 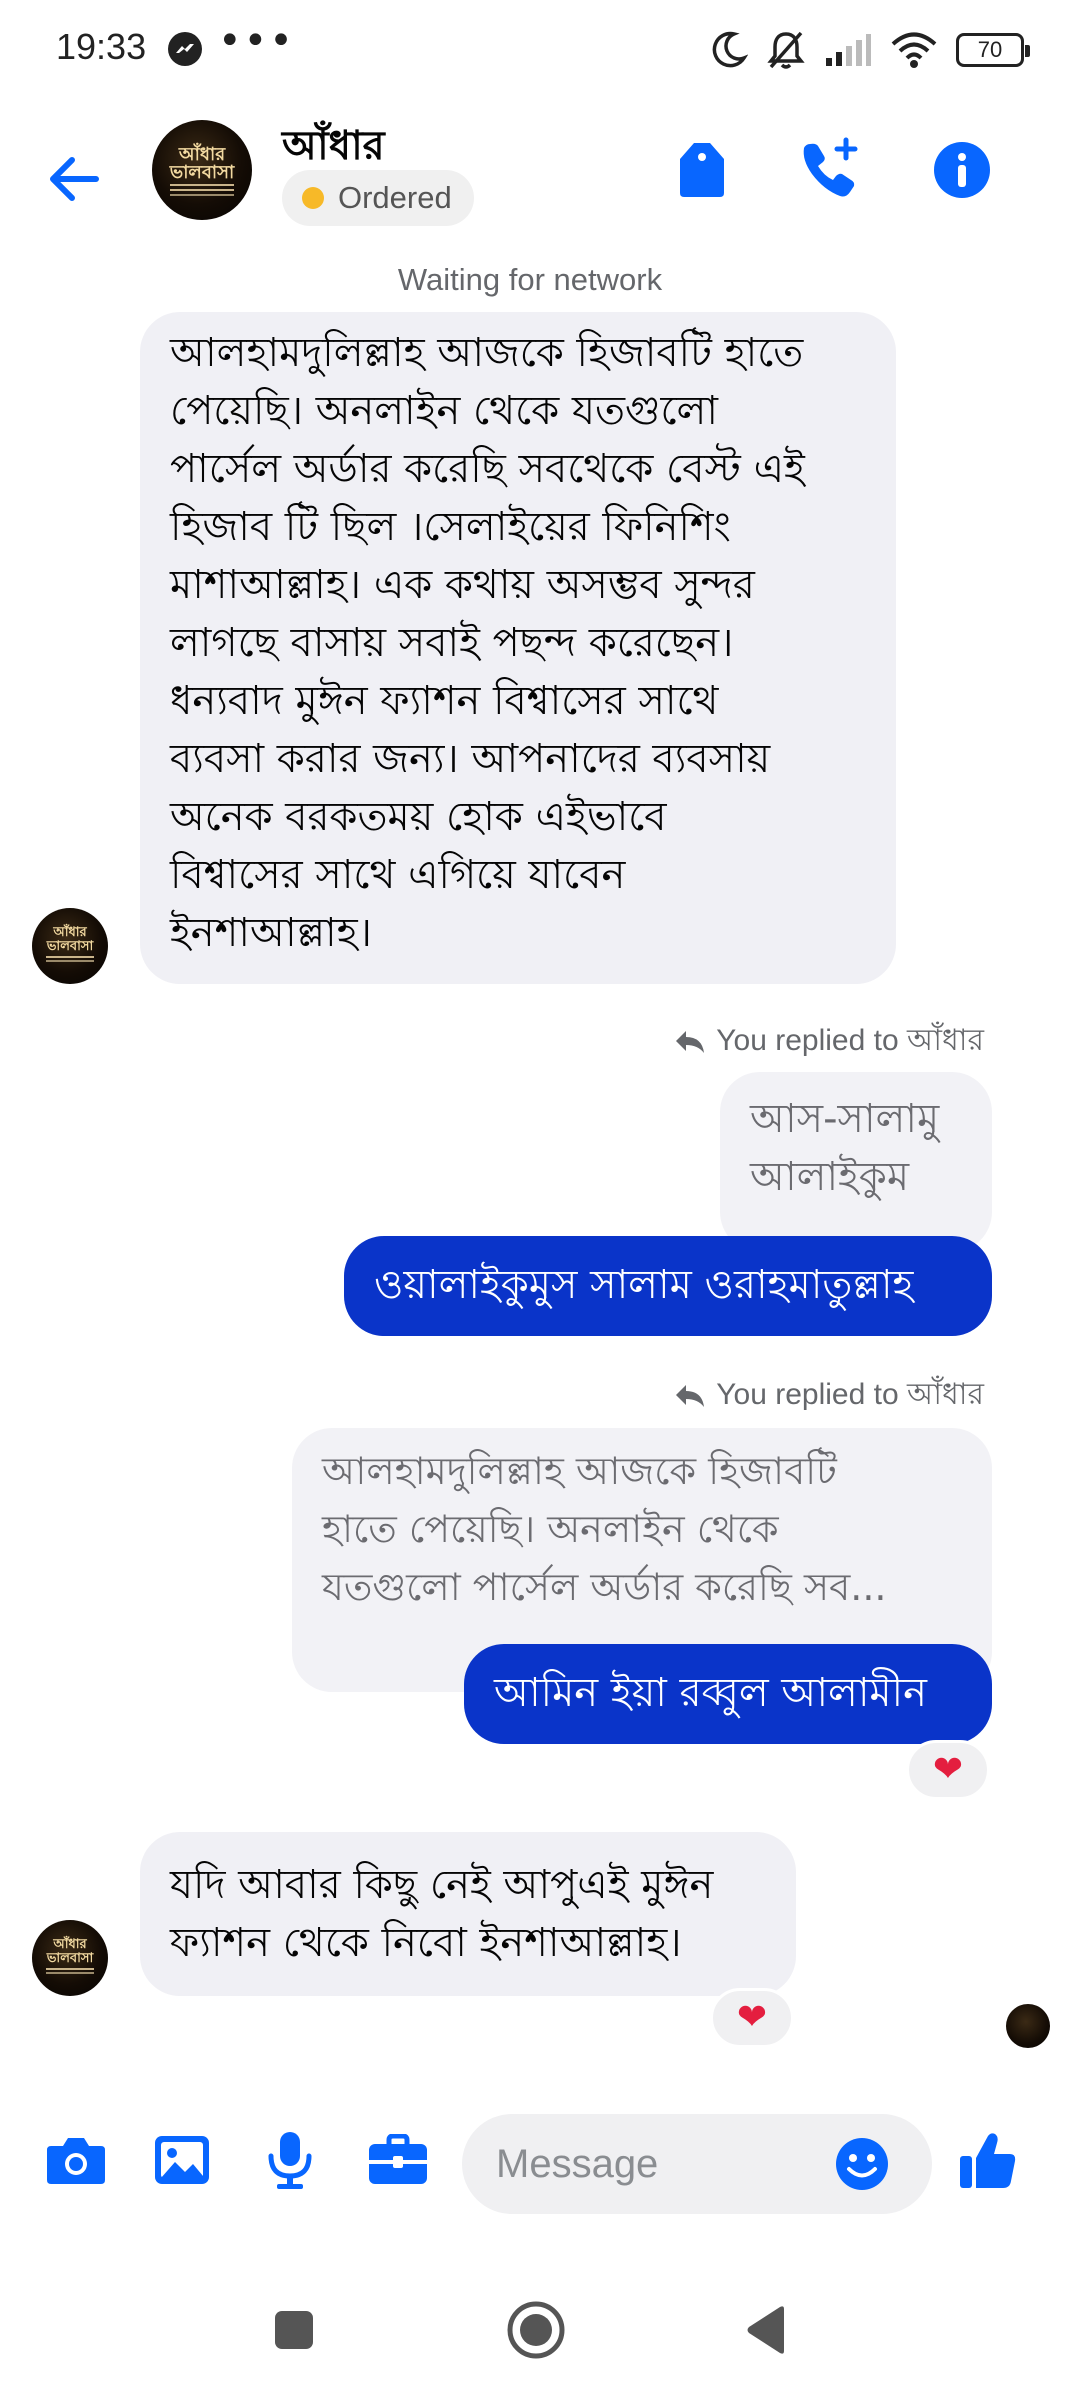 What do you see at coordinates (444, 701) in the screenshot?
I see `message-line: ধন্যবাদ মুঈন ফ্যাশন বিশ্বাসের সাথে` at bounding box center [444, 701].